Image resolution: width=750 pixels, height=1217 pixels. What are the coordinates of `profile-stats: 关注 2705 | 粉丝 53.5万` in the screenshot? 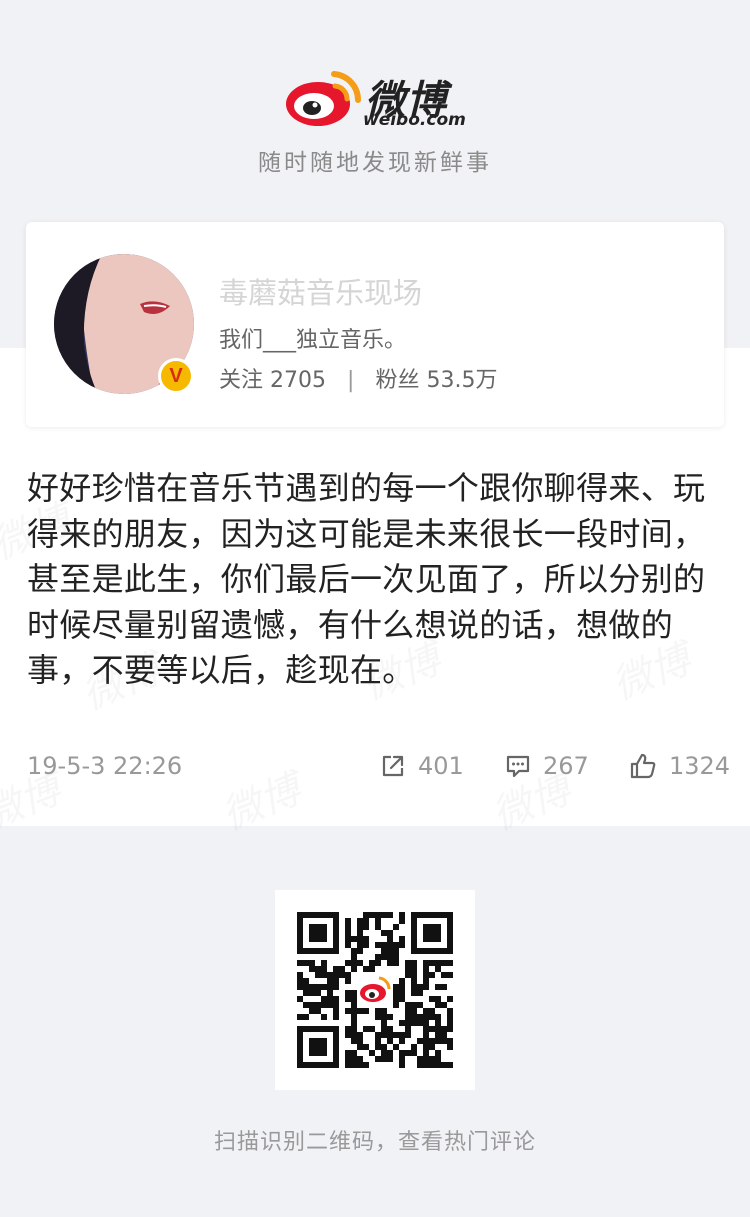 It's located at (358, 378).